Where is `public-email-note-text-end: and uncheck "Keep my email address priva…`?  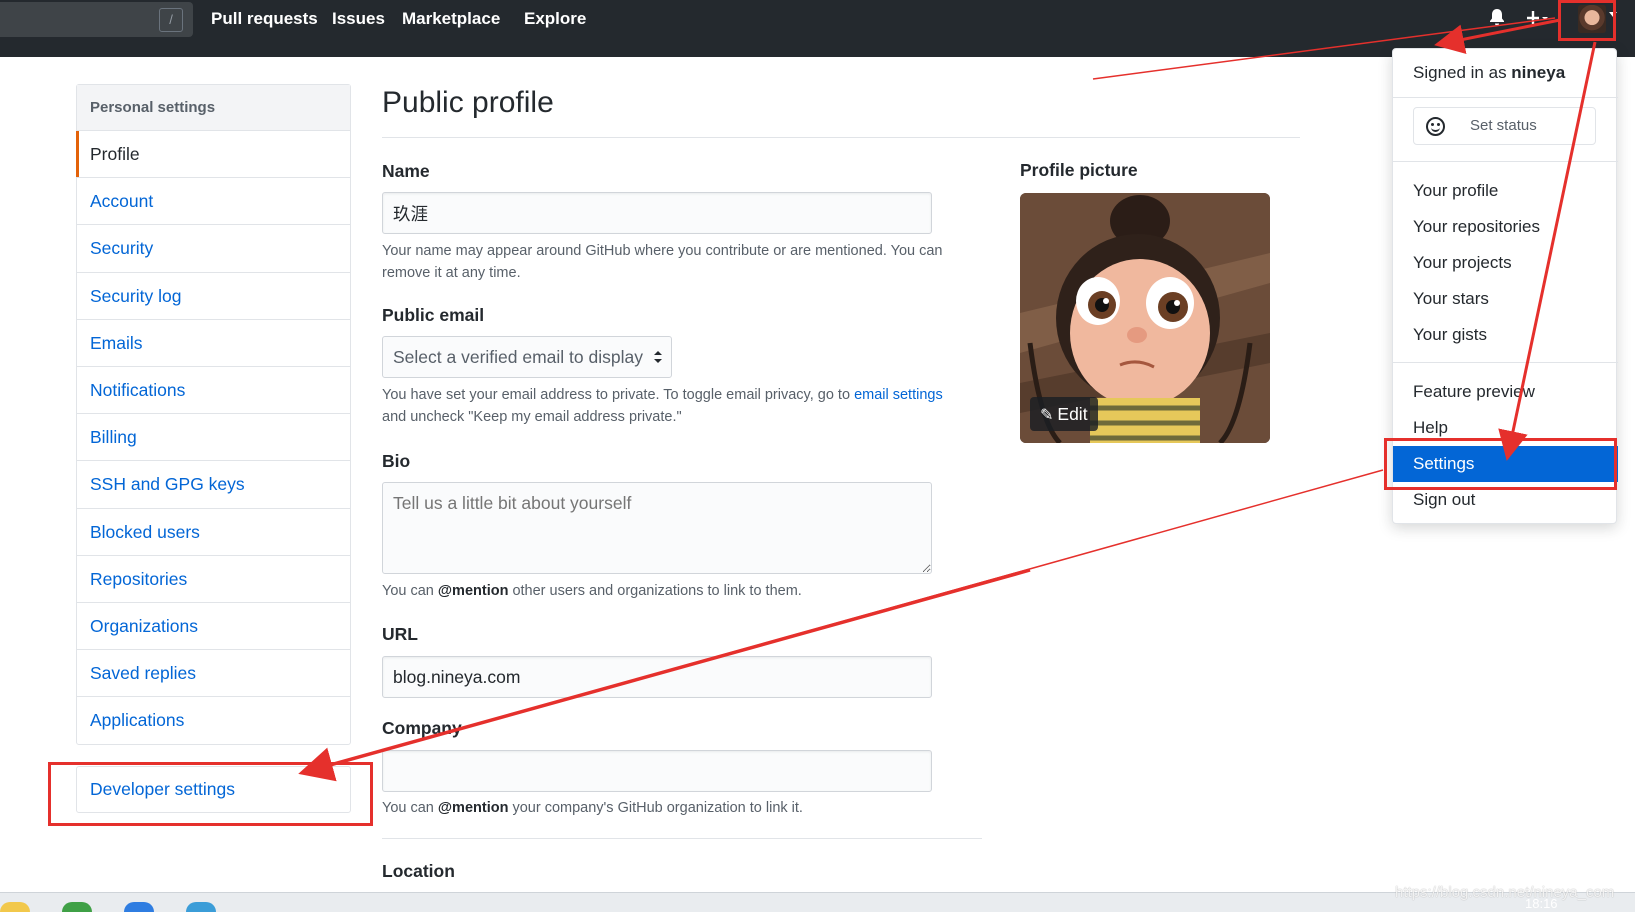
public-email-note-text-end: and uncheck "Keep my email address priva… is located at coordinates (532, 417).